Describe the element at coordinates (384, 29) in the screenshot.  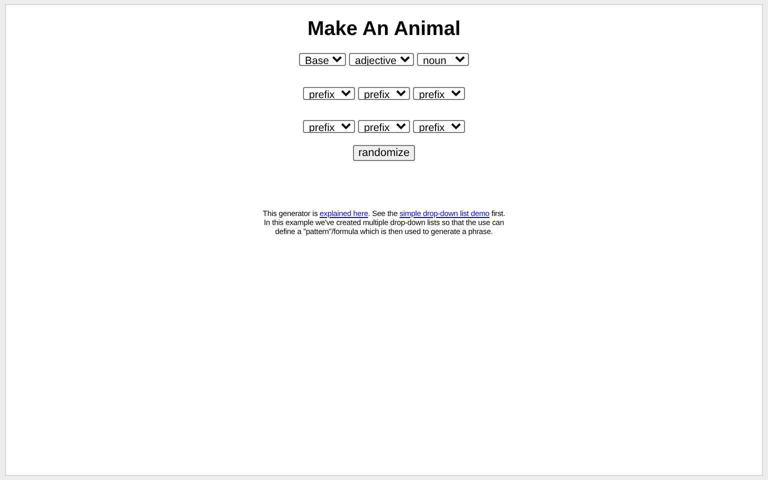
I see `page-title: Make An Animal` at that location.